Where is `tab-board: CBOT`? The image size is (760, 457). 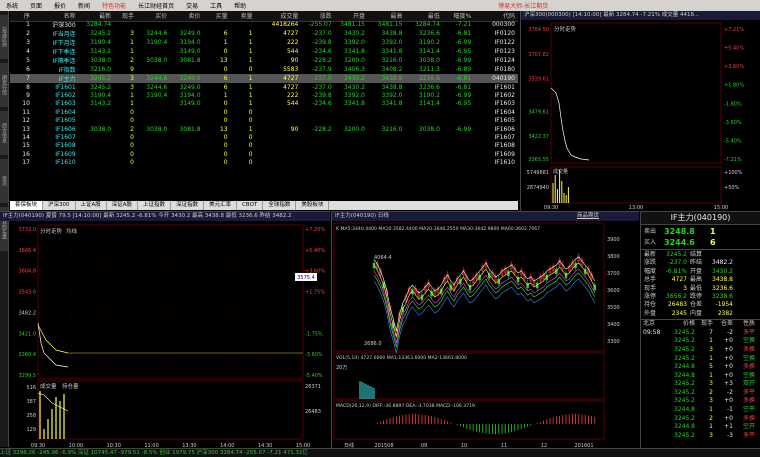 tab-board: CBOT is located at coordinates (250, 205).